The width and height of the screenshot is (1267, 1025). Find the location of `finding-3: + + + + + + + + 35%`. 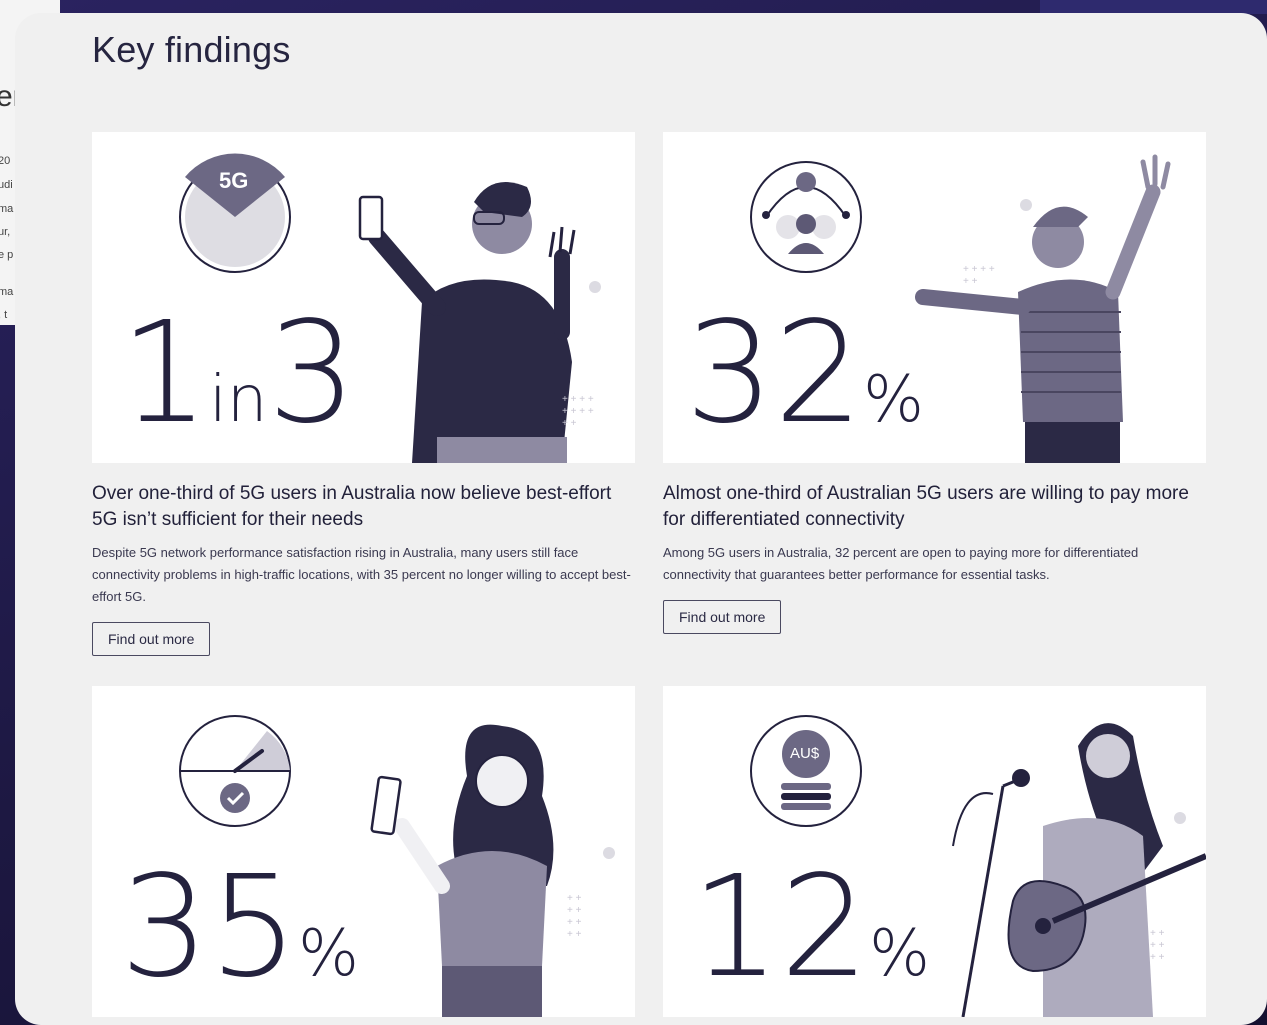

finding-3: + + + + + + + + 35% is located at coordinates (363, 851).